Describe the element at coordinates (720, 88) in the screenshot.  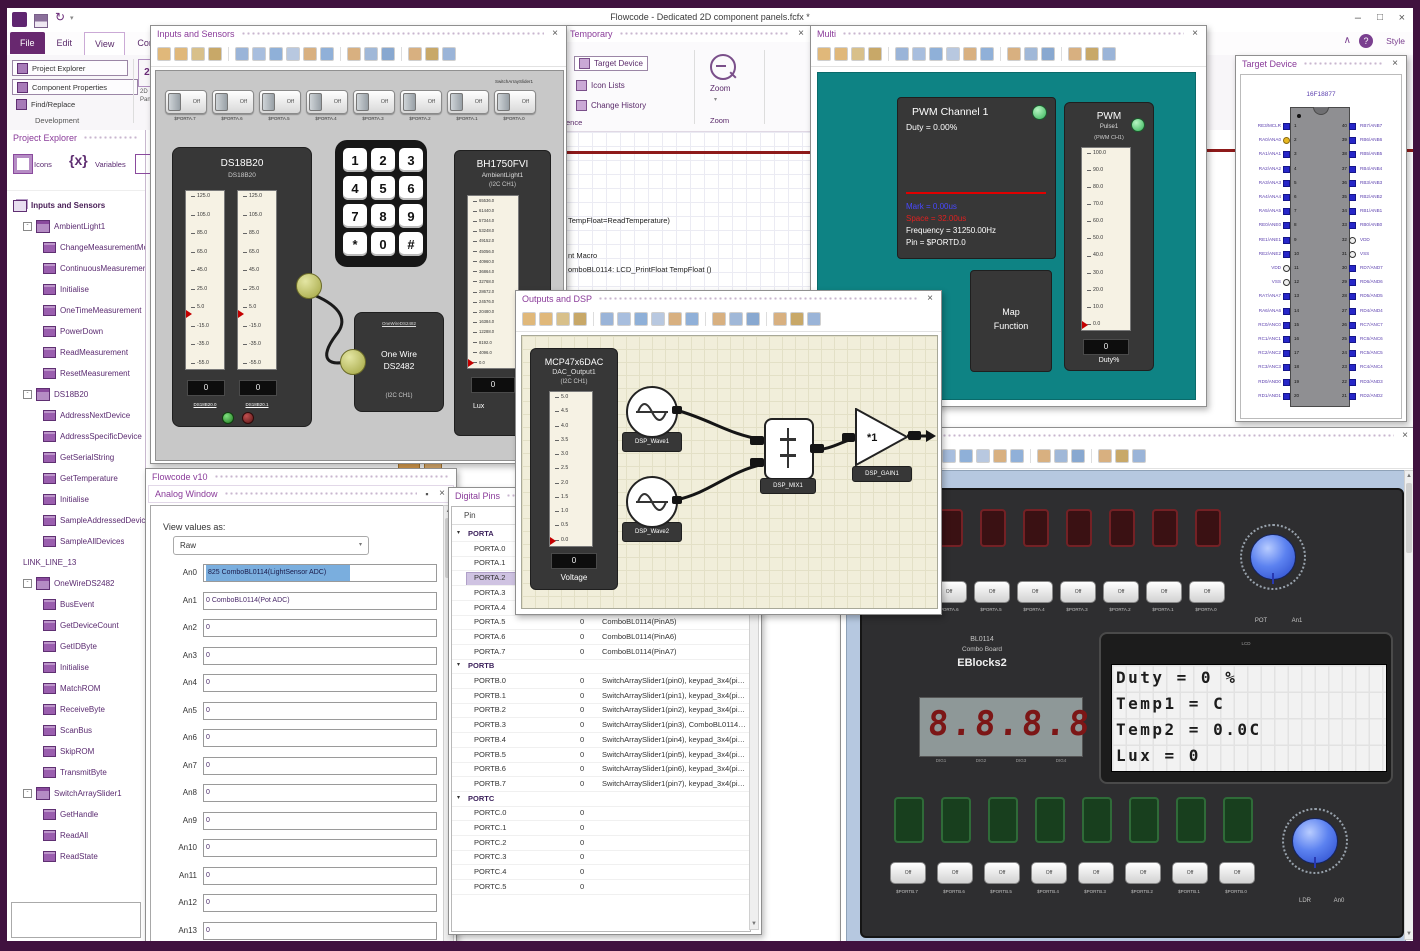
I see `zoom-tool-label: Zoom` at that location.